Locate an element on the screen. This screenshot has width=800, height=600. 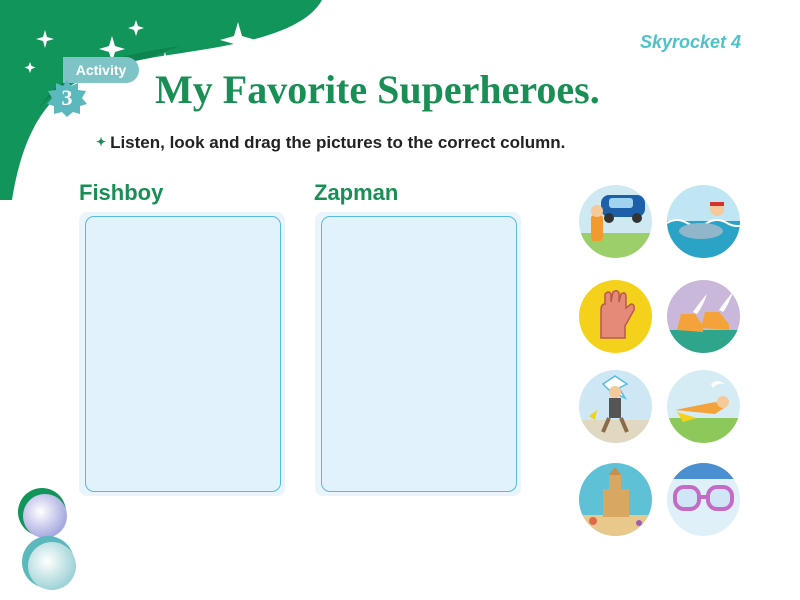
sandcastle-icon is located at coordinates (615, 499).